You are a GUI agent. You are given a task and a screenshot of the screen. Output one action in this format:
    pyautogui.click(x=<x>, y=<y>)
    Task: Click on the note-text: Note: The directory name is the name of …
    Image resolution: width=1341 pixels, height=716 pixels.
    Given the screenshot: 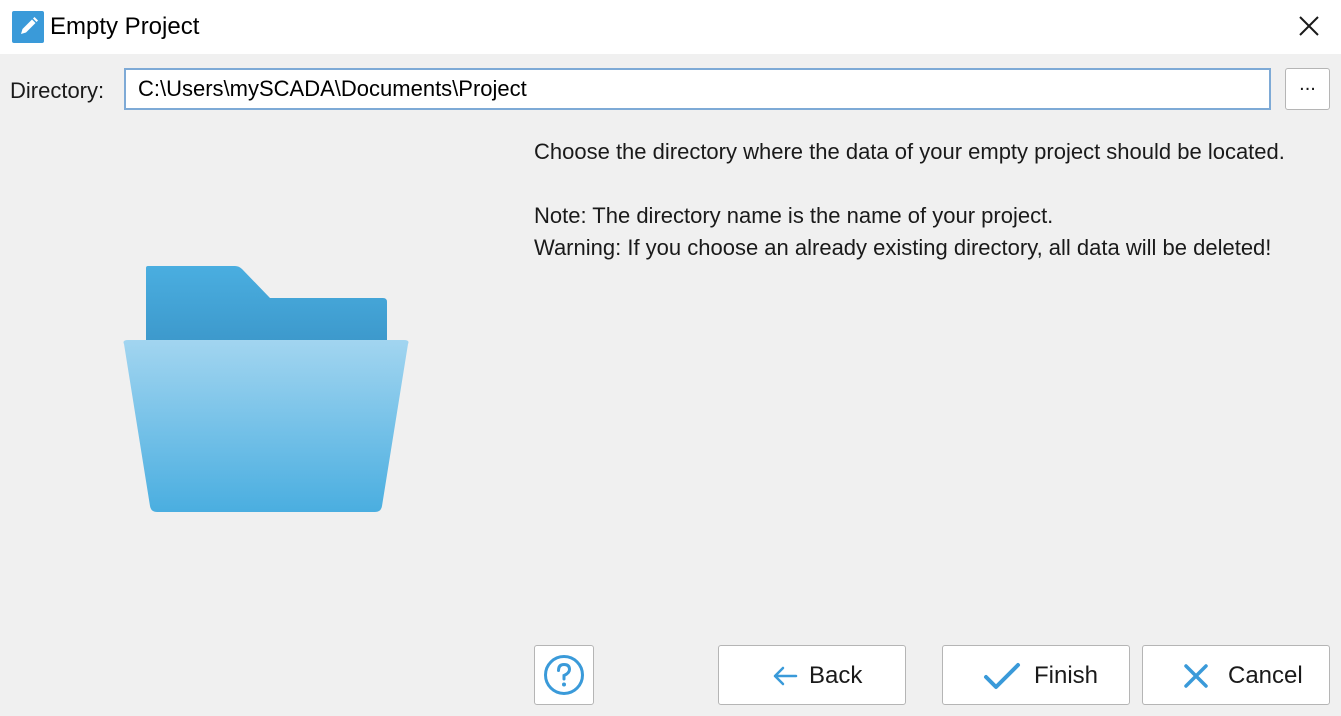 What is the action you would take?
    pyautogui.click(x=794, y=215)
    